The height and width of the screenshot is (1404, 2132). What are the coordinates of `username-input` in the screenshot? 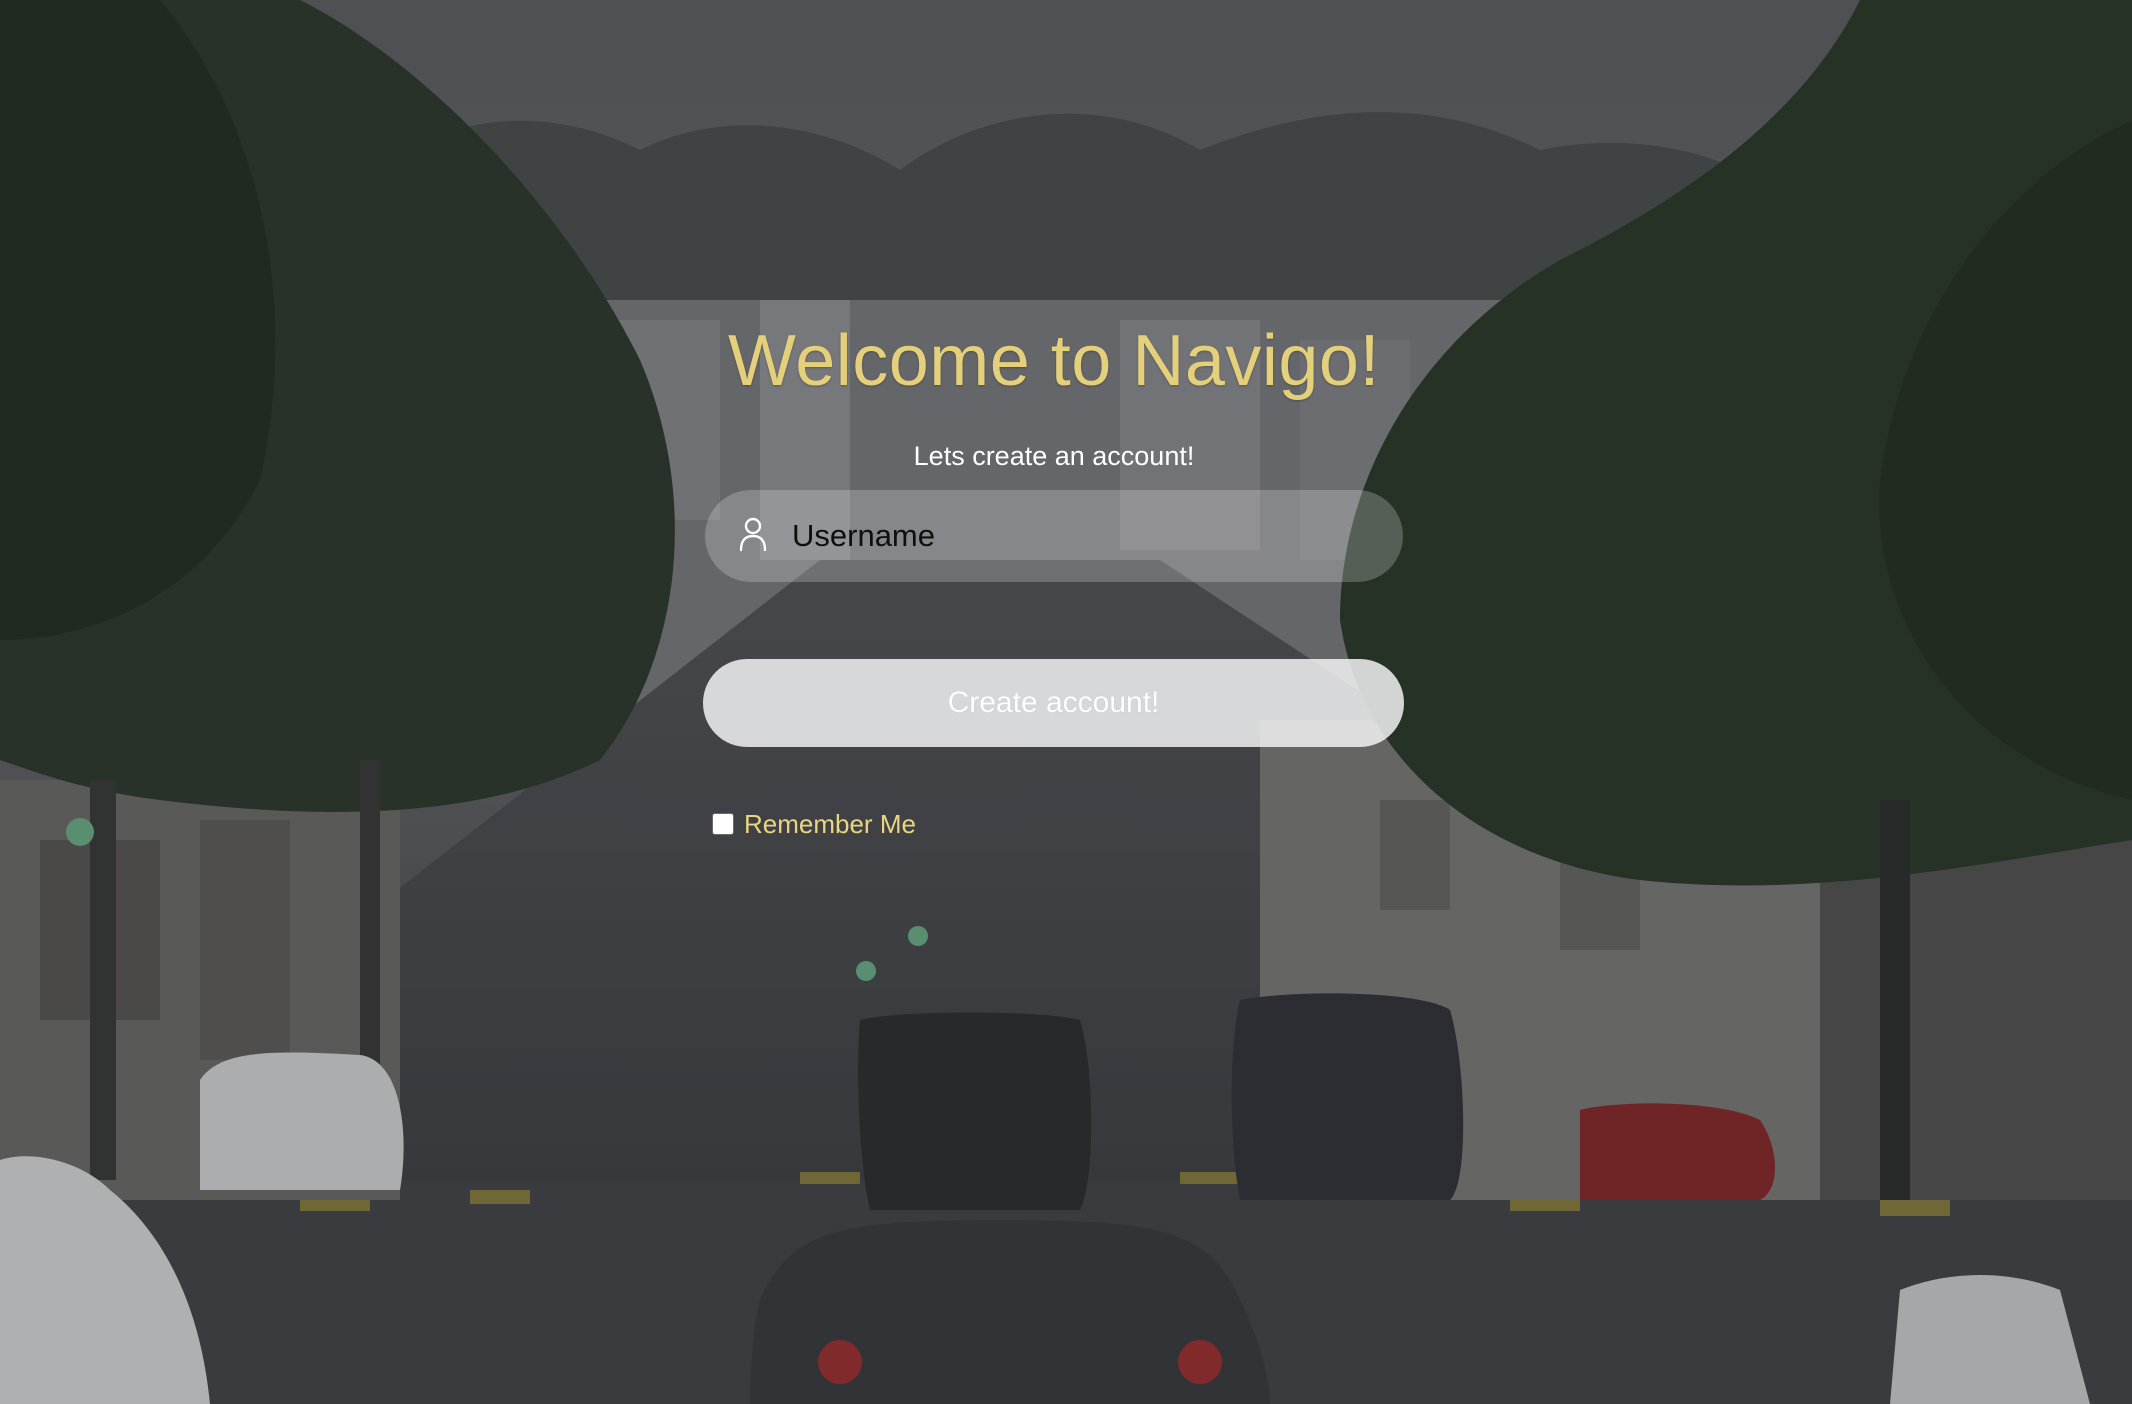 It's located at (1072, 536).